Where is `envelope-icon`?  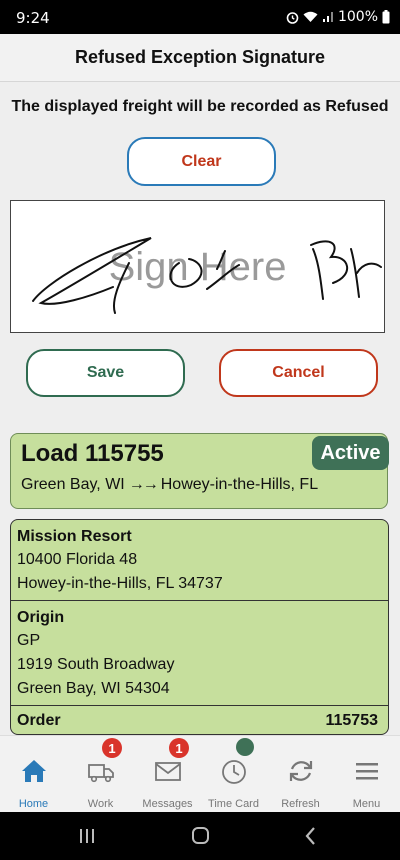
envelope-icon is located at coordinates (167, 771).